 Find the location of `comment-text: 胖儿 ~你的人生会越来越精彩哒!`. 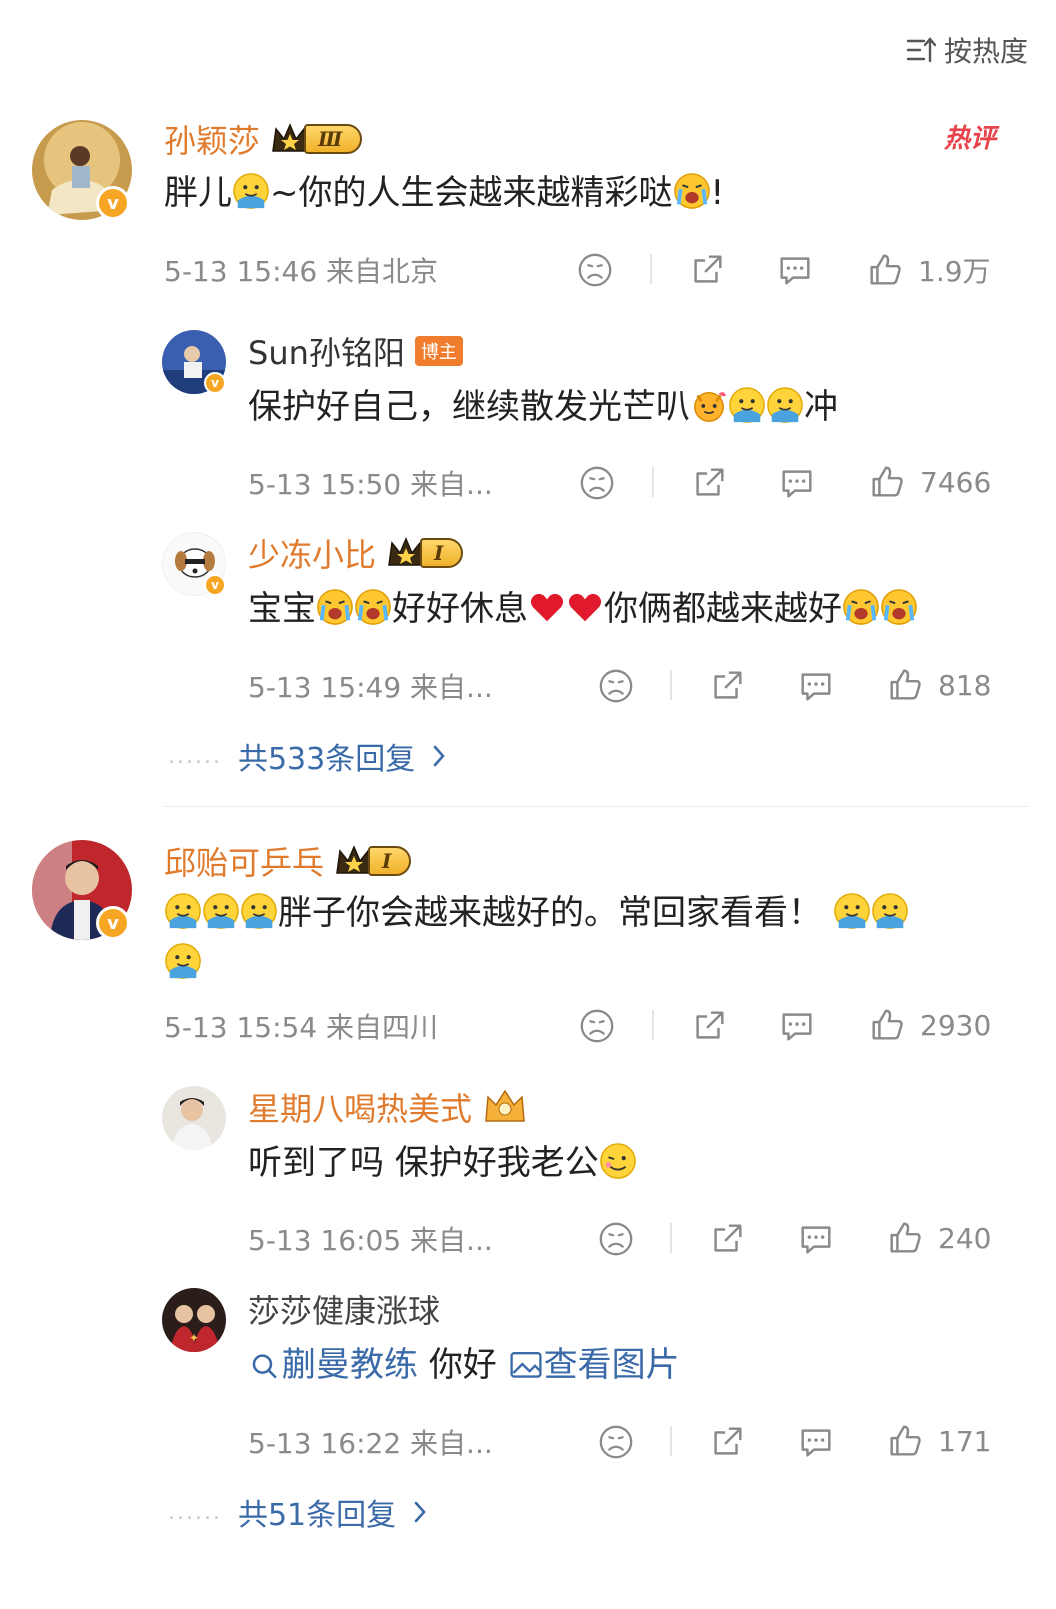

comment-text: 胖儿 ~你的人生会越来越精彩哒! is located at coordinates (444, 192).